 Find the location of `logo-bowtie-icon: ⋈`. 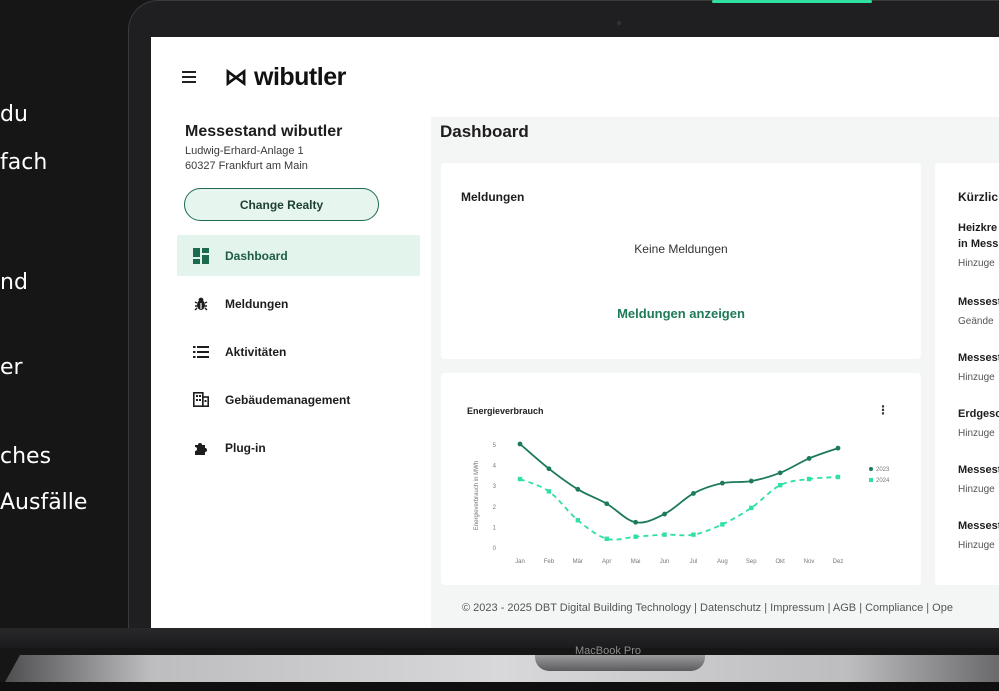

logo-bowtie-icon: ⋈ is located at coordinates (236, 77).